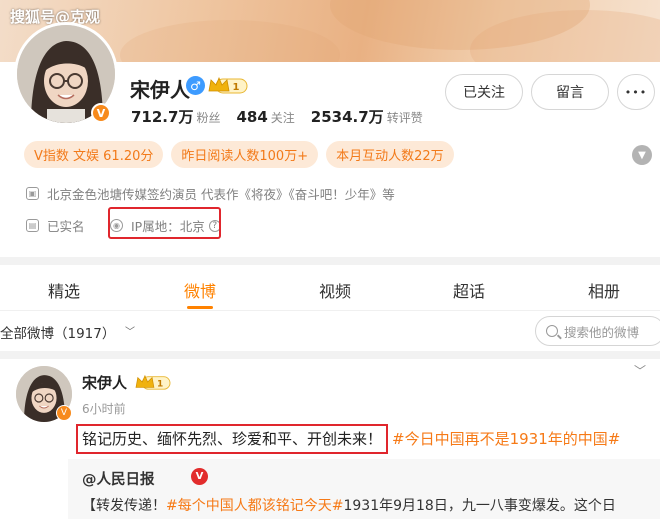 This screenshot has width=660, height=519. I want to click on company-text: 北京金色池塘传媒签约演员 代表作《将夜》《奋斗吧！少年》等, so click(221, 194).